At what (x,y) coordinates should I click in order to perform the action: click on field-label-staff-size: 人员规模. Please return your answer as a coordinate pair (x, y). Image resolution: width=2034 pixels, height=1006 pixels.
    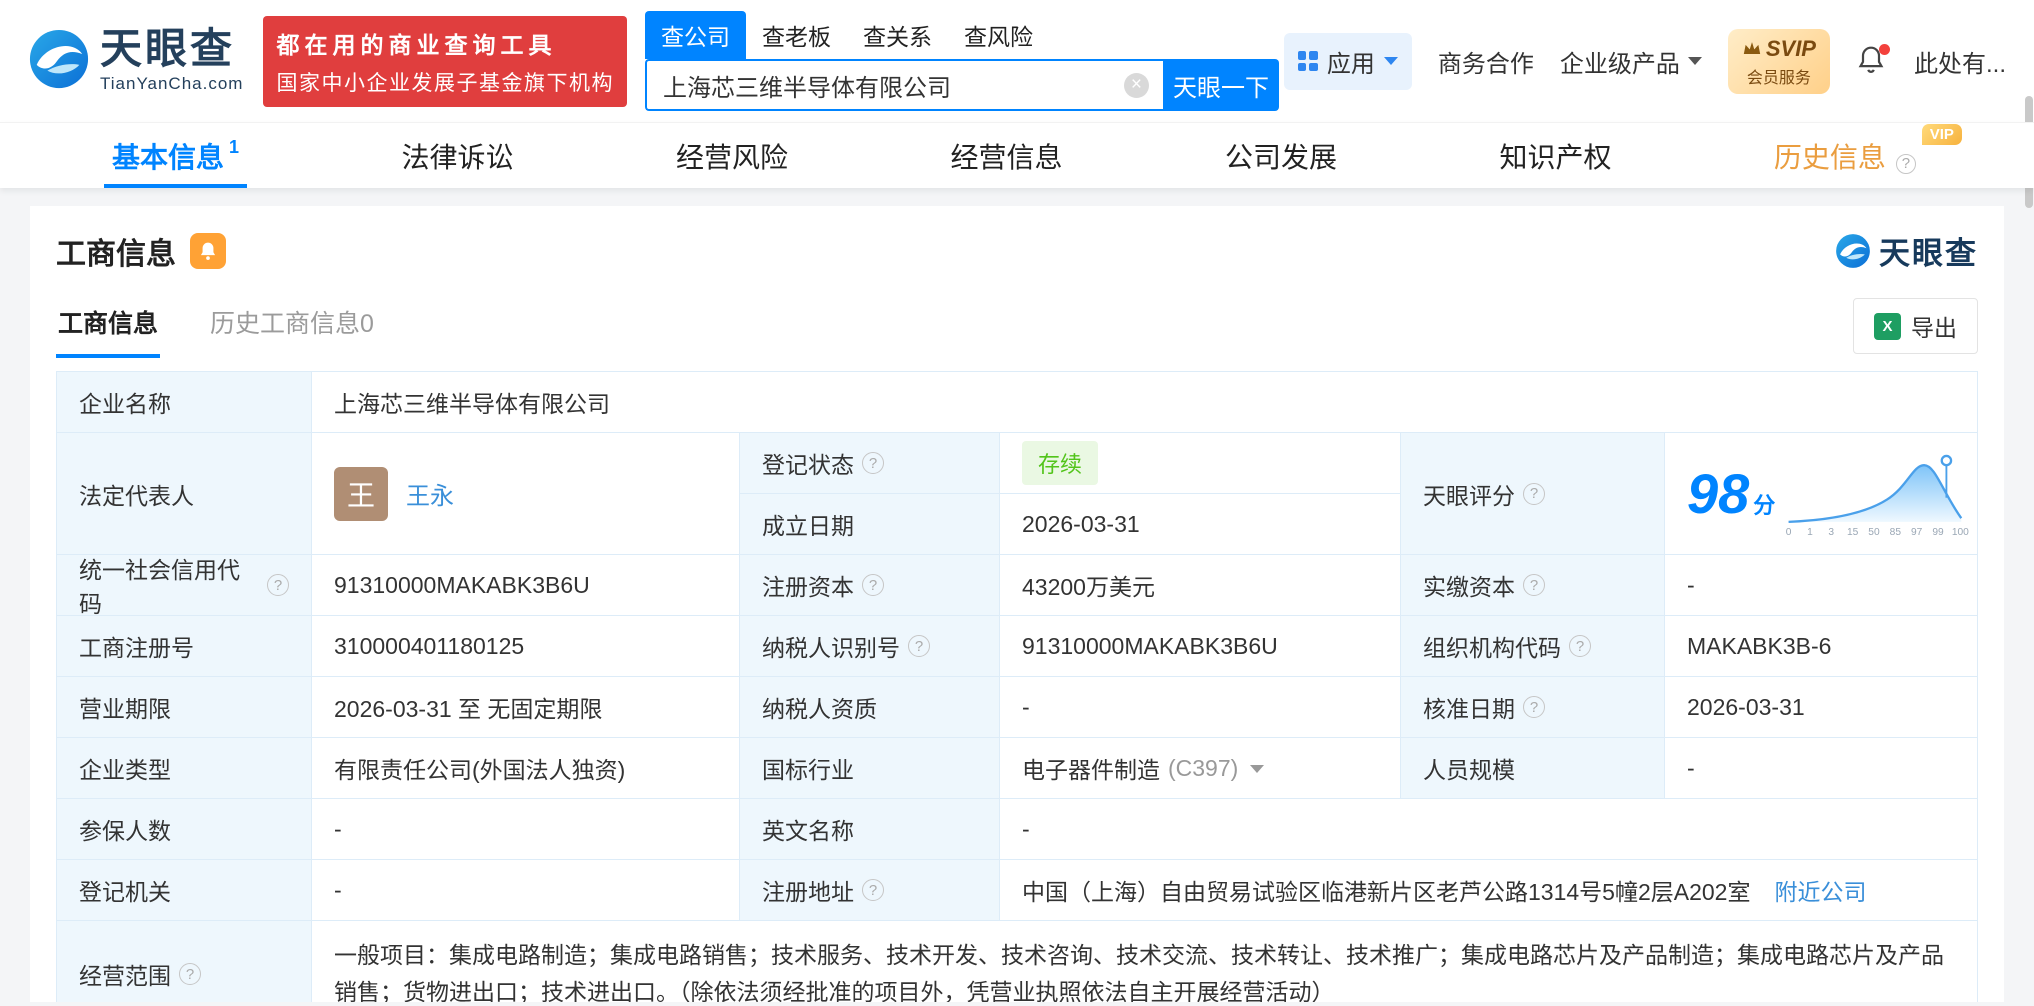
    Looking at the image, I should click on (1533, 768).